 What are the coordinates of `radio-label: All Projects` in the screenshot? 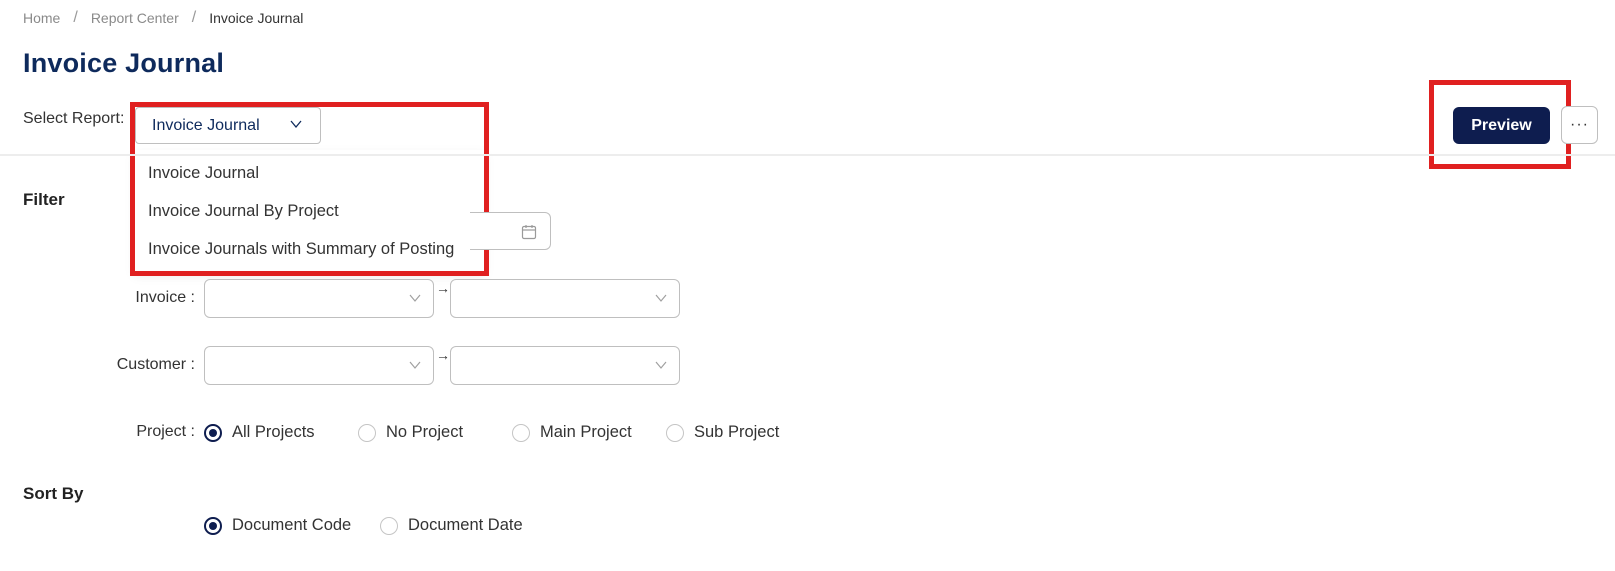 It's located at (273, 432).